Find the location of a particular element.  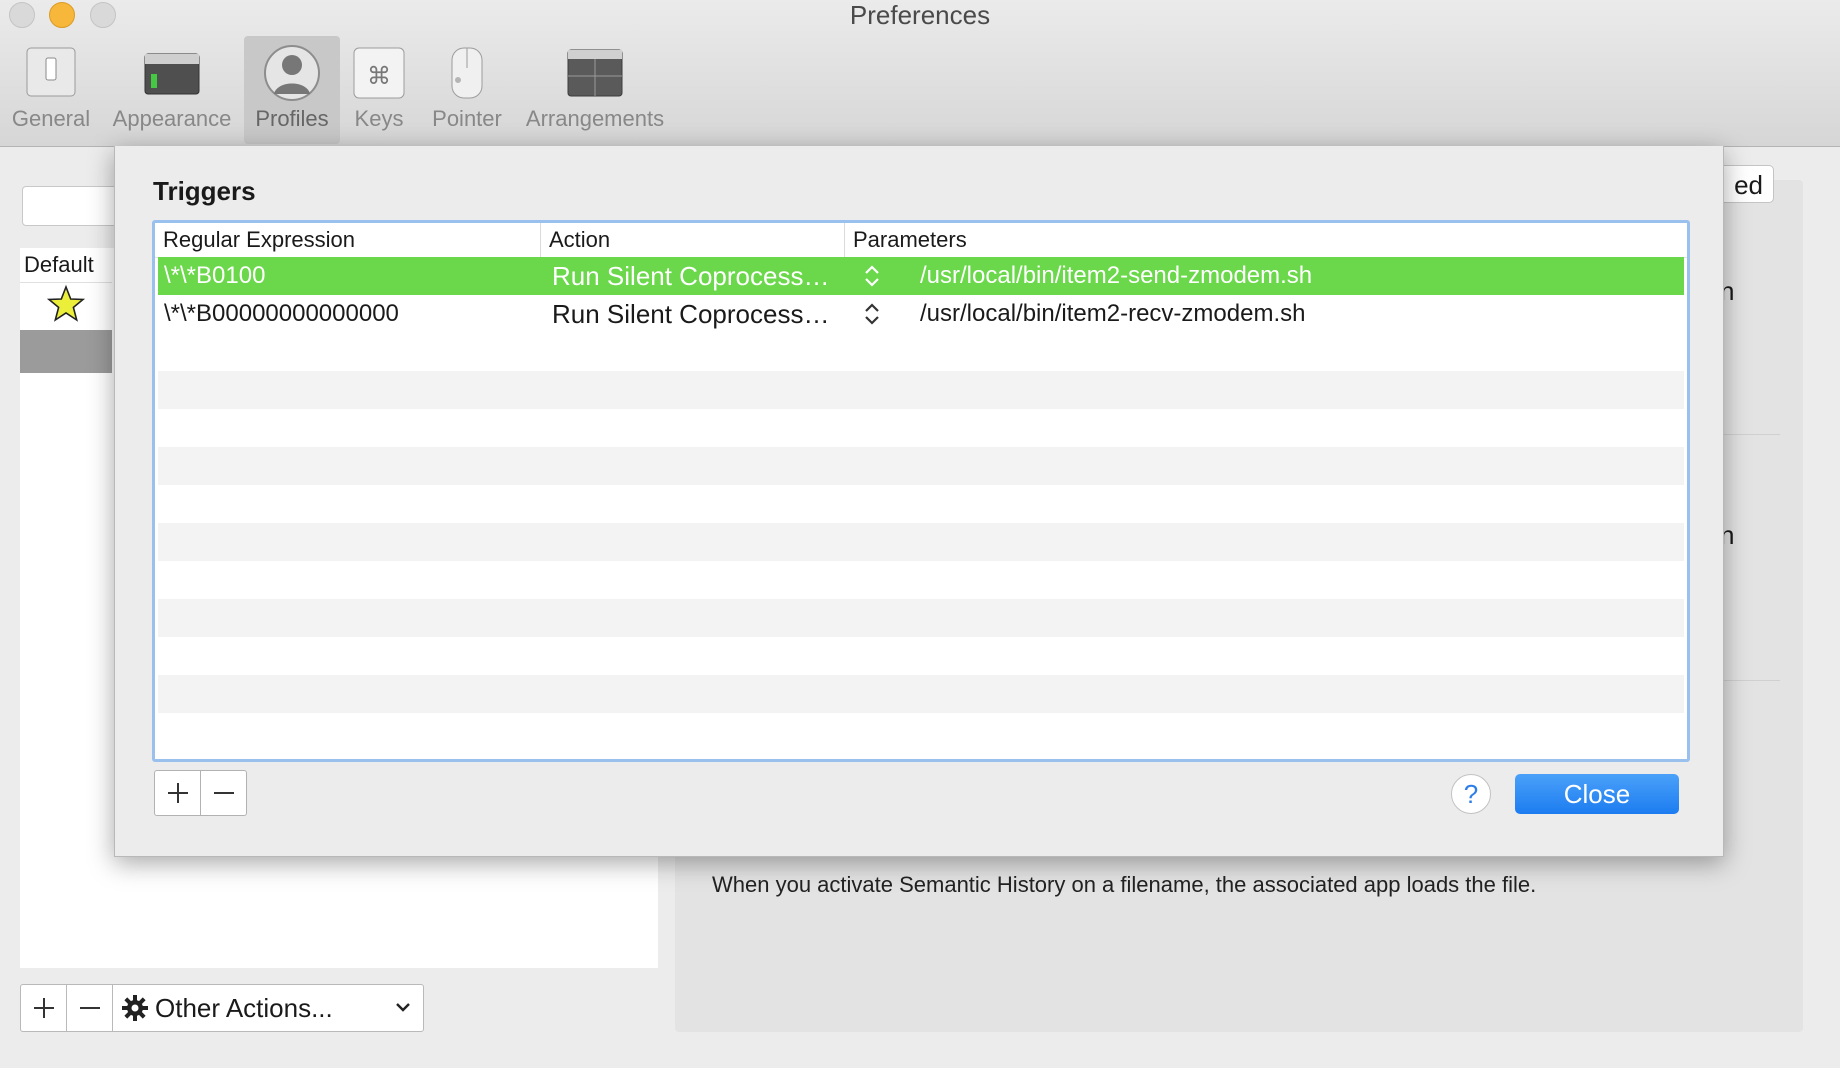

remove-profile-button is located at coordinates (90, 1008).